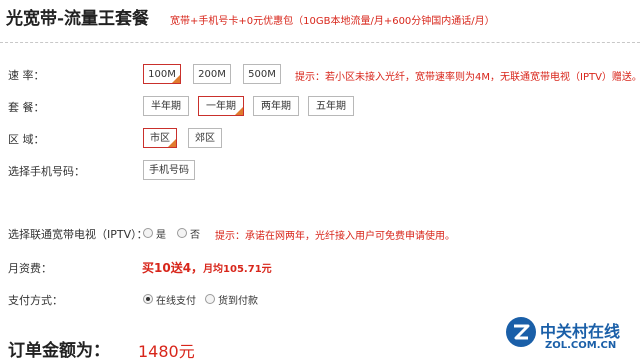  What do you see at coordinates (161, 235) in the screenshot?
I see `iptv-yes-label: 是` at bounding box center [161, 235].